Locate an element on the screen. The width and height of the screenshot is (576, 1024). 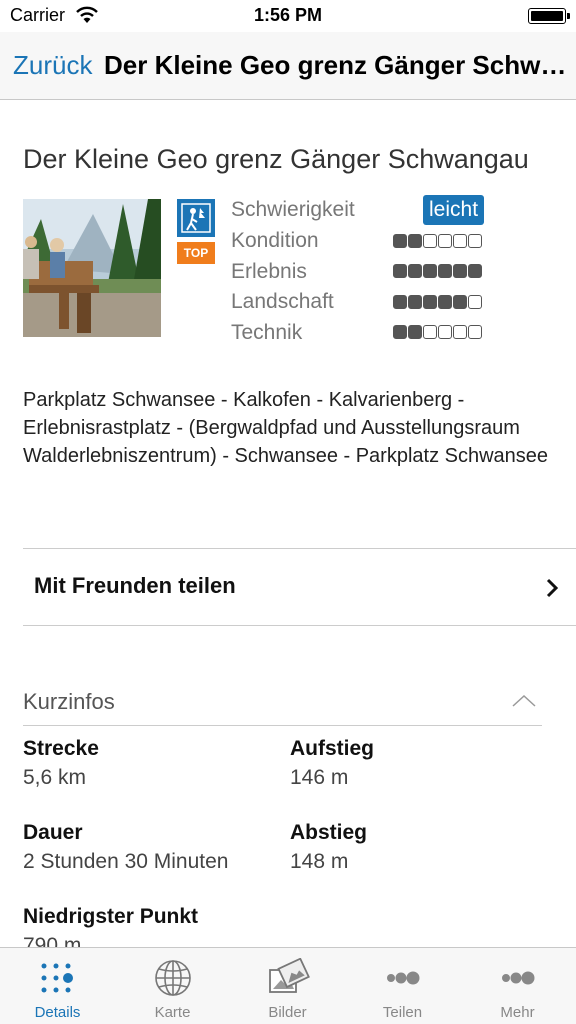
hiking-type-icon is located at coordinates (196, 218).